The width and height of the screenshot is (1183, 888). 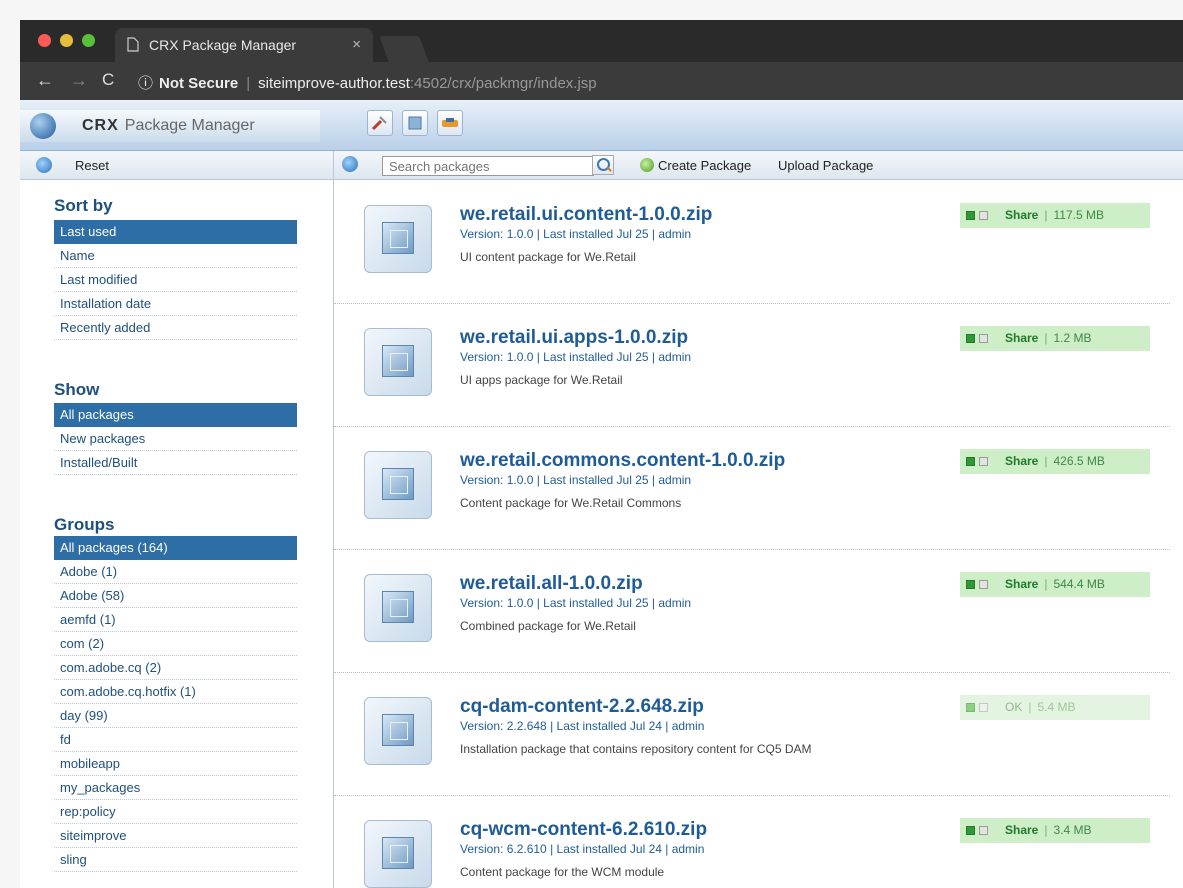 I want to click on status-text: Share | 117.5 MB, so click(x=1054, y=215).